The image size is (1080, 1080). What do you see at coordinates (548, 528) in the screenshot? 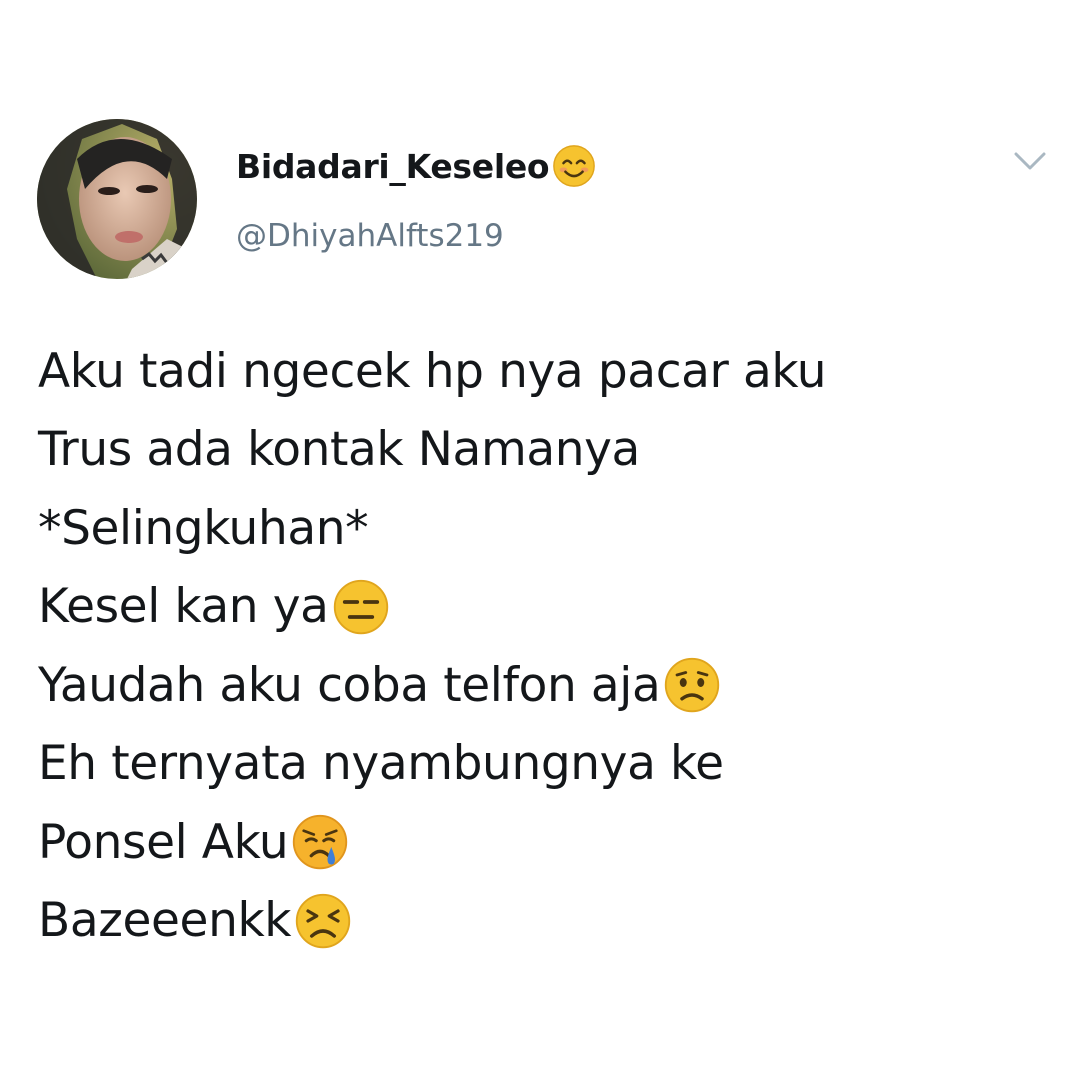
I see `tweet-line: *Selingkuhan*` at bounding box center [548, 528].